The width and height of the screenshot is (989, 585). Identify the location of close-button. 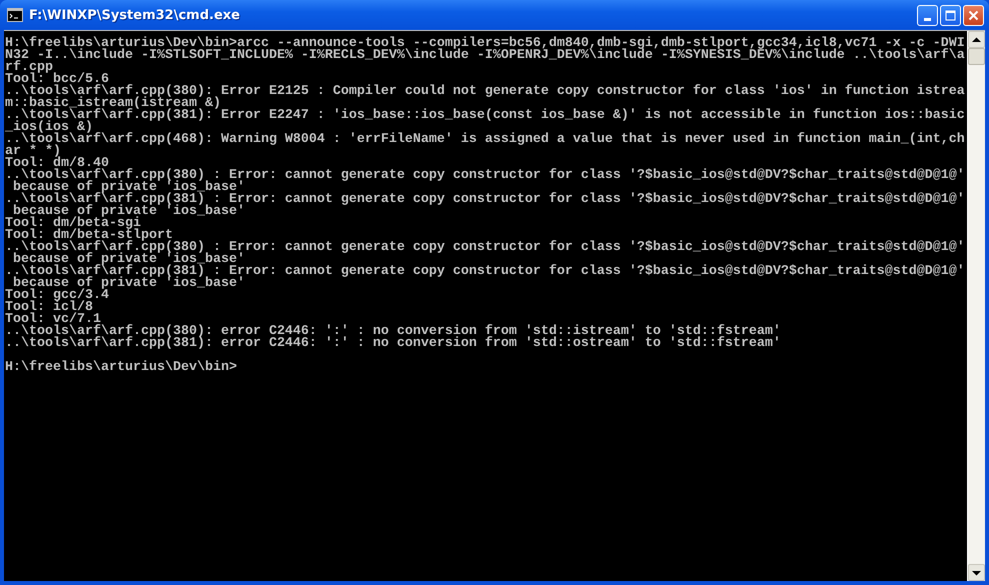
(973, 15).